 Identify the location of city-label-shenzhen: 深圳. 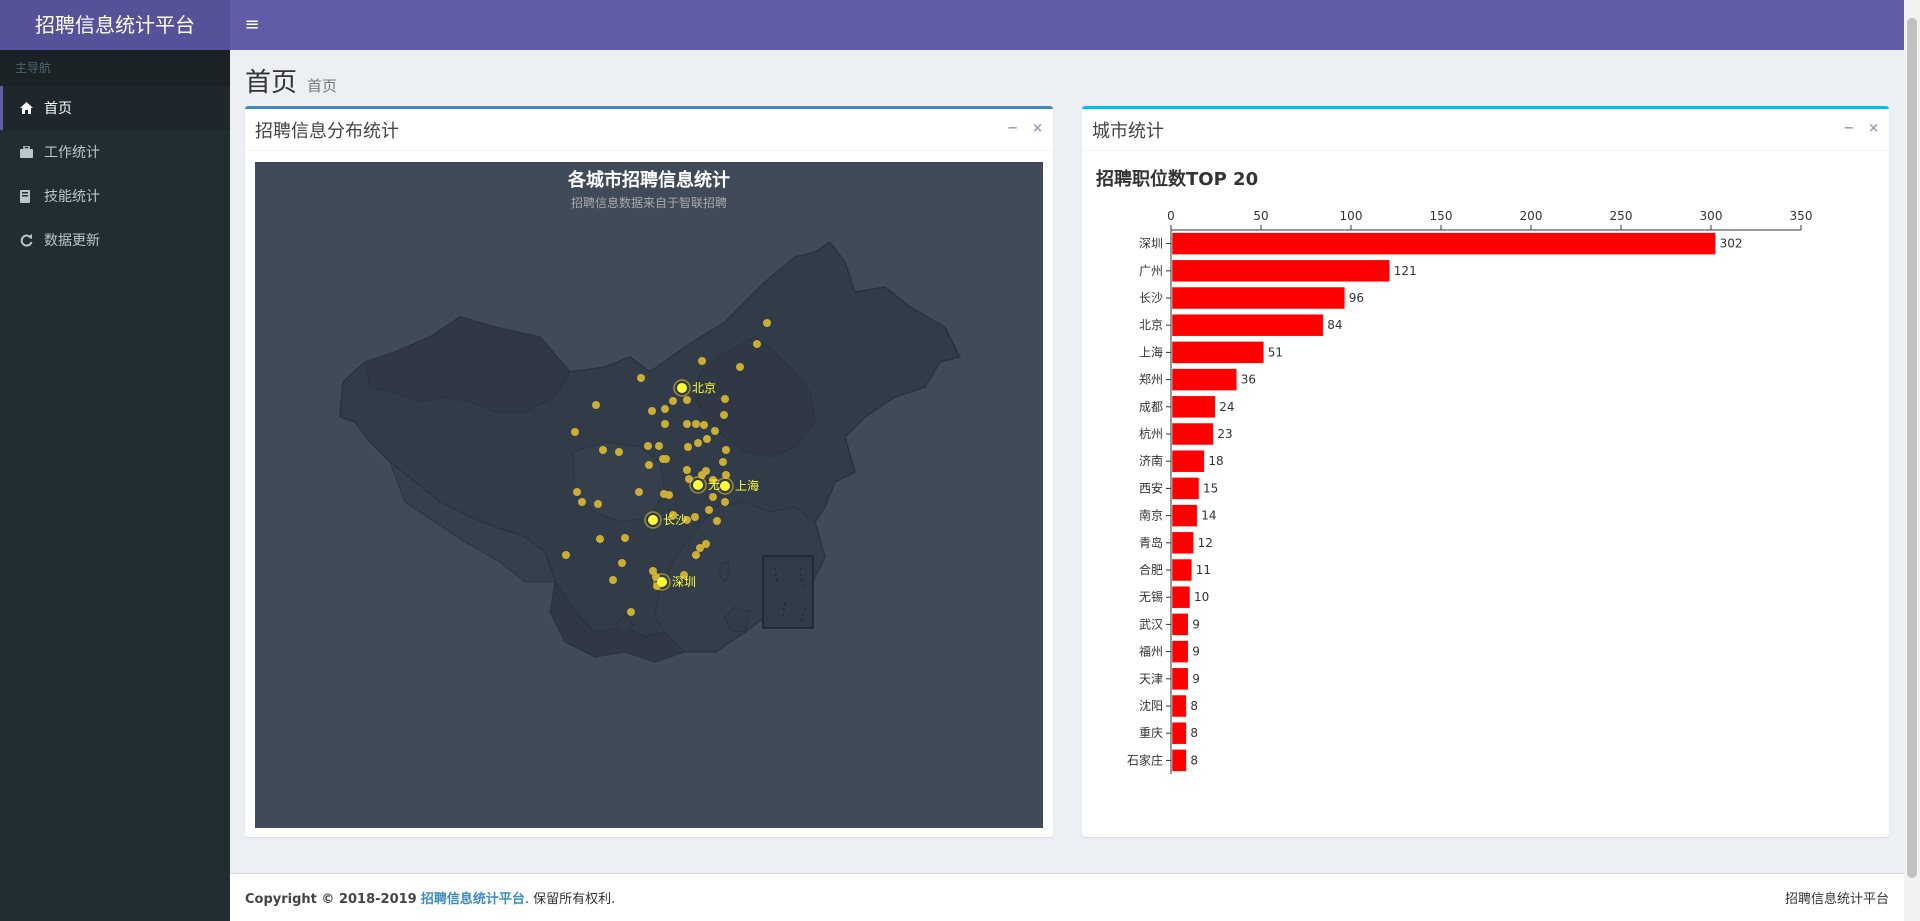
(684, 582).